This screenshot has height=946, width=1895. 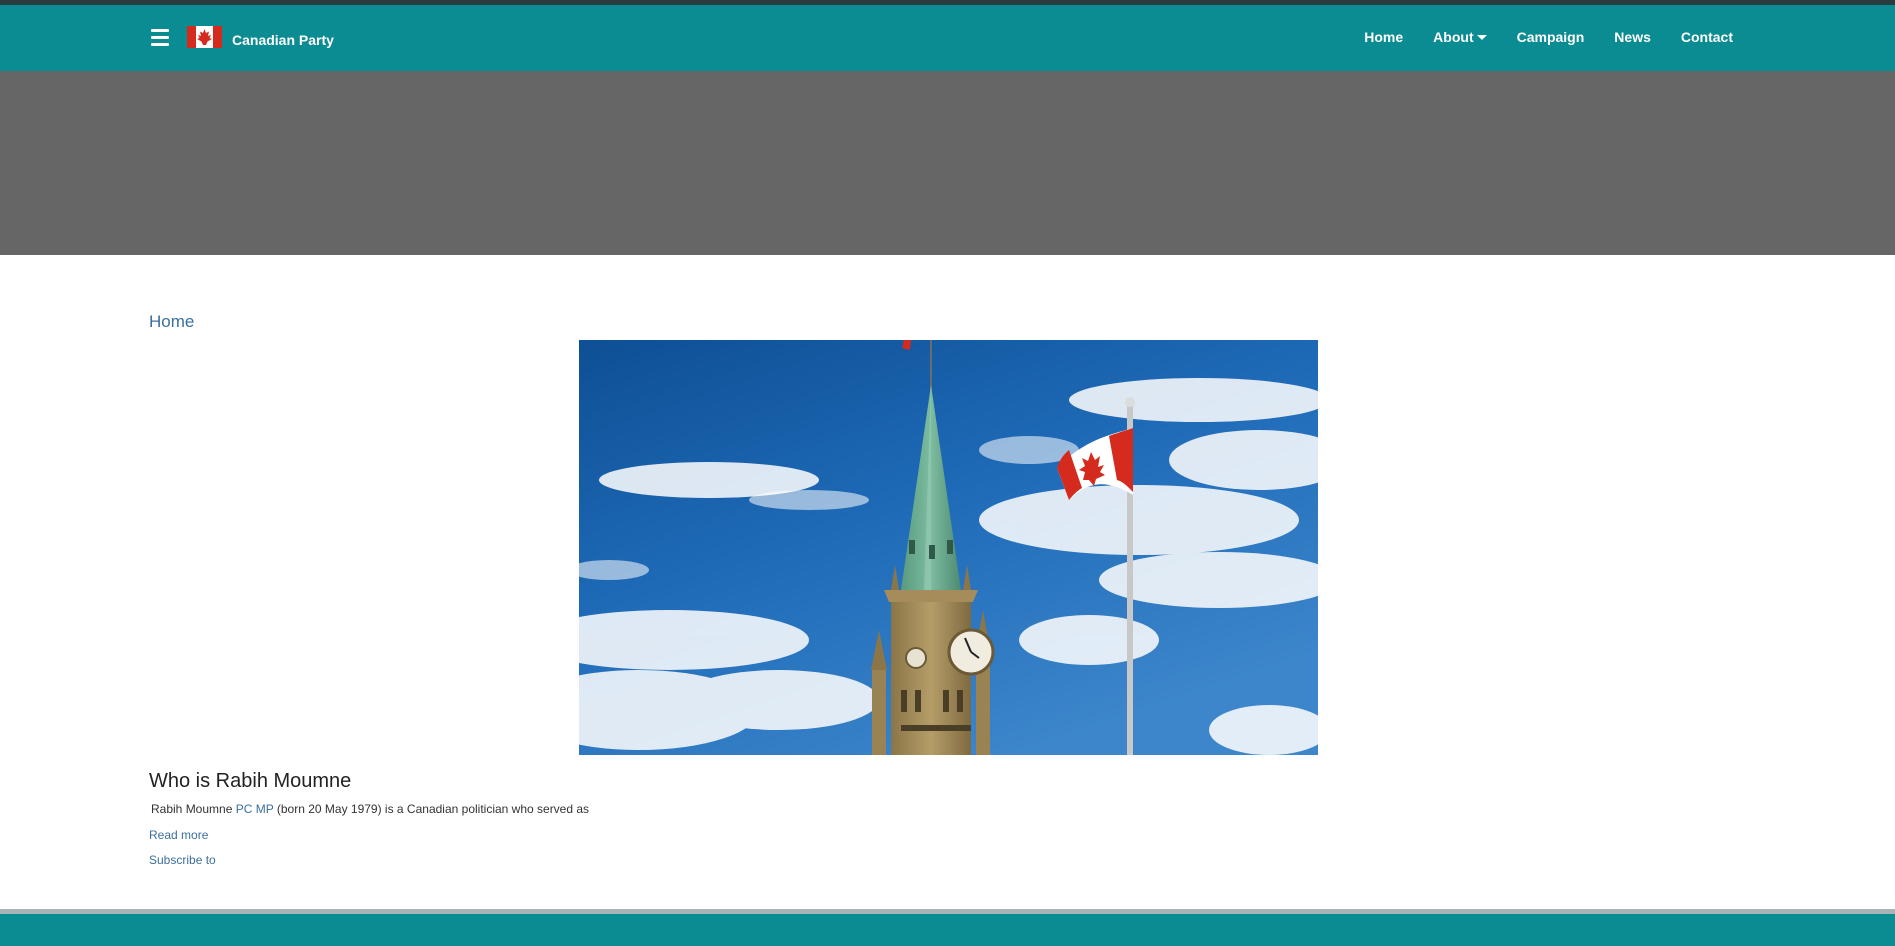 I want to click on nav-about-label: About, so click(x=1453, y=37).